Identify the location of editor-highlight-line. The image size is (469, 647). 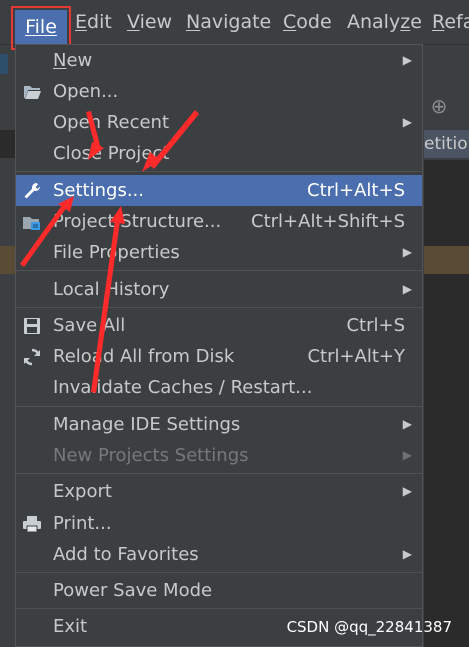
(446, 260).